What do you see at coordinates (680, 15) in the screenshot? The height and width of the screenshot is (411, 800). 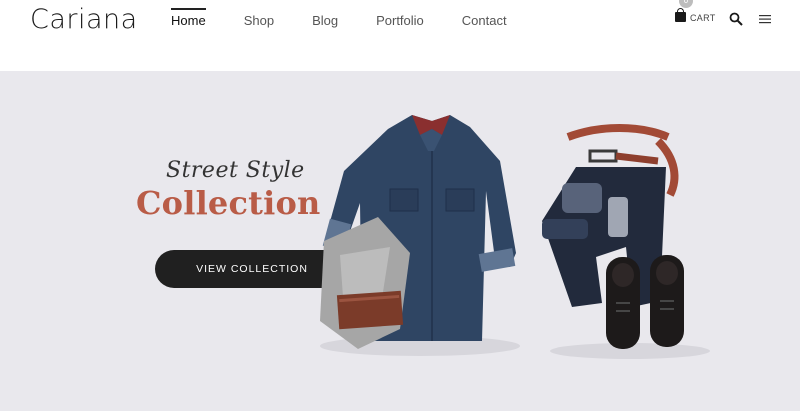 I see `shopping-bag-icon` at bounding box center [680, 15].